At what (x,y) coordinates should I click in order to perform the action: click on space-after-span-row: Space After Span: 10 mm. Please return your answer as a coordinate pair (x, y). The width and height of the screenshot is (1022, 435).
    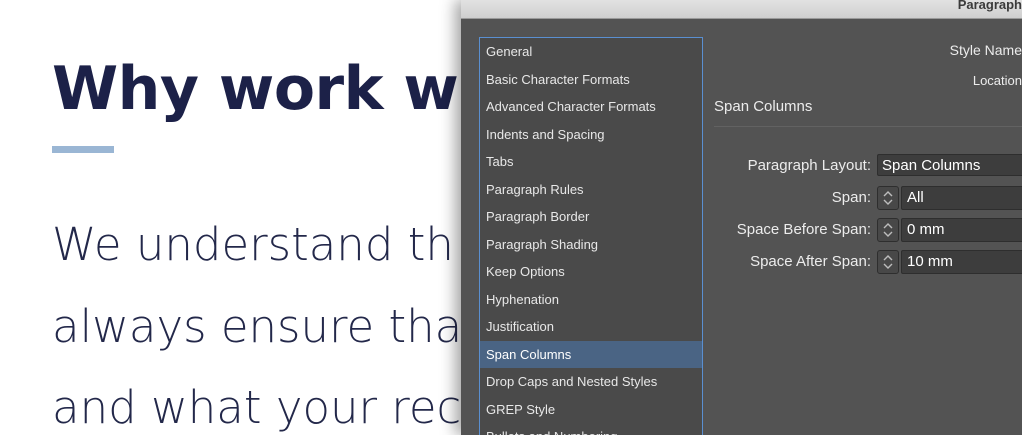
    Looking at the image, I should click on (862, 262).